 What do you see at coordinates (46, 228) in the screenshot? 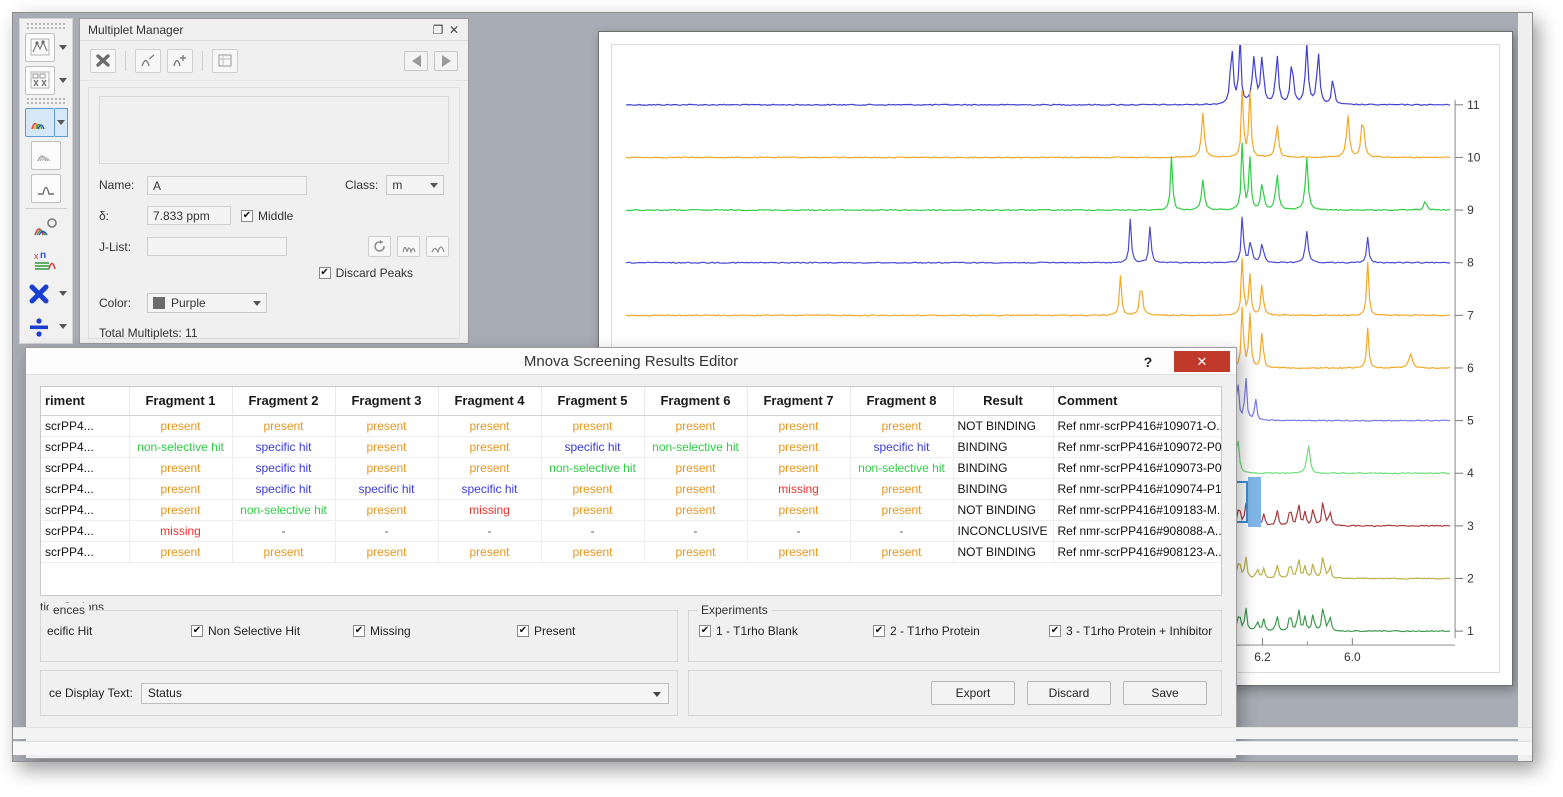
I see `arithmetic-settings-icon` at bounding box center [46, 228].